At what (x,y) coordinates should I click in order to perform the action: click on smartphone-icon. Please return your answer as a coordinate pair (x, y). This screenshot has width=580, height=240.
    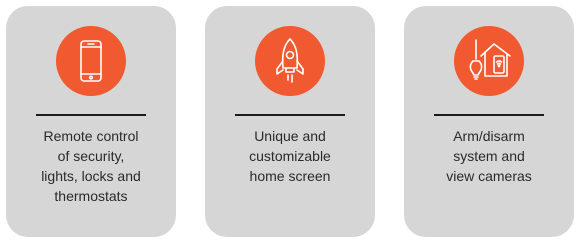
    Looking at the image, I should click on (91, 61).